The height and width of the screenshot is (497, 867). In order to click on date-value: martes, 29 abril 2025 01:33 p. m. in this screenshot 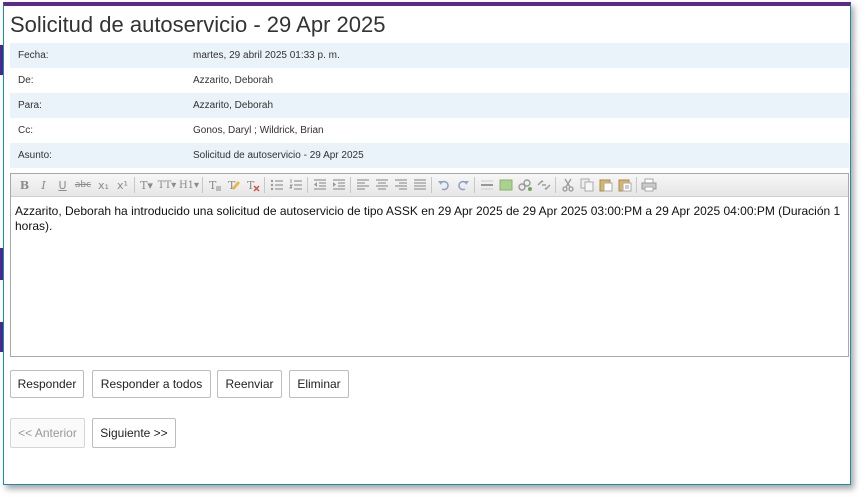, I will do `click(266, 55)`.